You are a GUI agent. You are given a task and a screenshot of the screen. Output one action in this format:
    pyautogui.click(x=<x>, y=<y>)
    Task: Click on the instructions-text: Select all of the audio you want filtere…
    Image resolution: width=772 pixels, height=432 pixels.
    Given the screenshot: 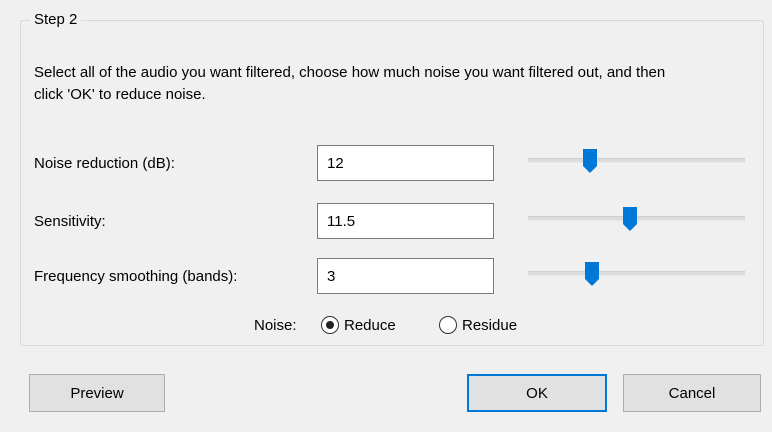 What is the action you would take?
    pyautogui.click(x=350, y=83)
    